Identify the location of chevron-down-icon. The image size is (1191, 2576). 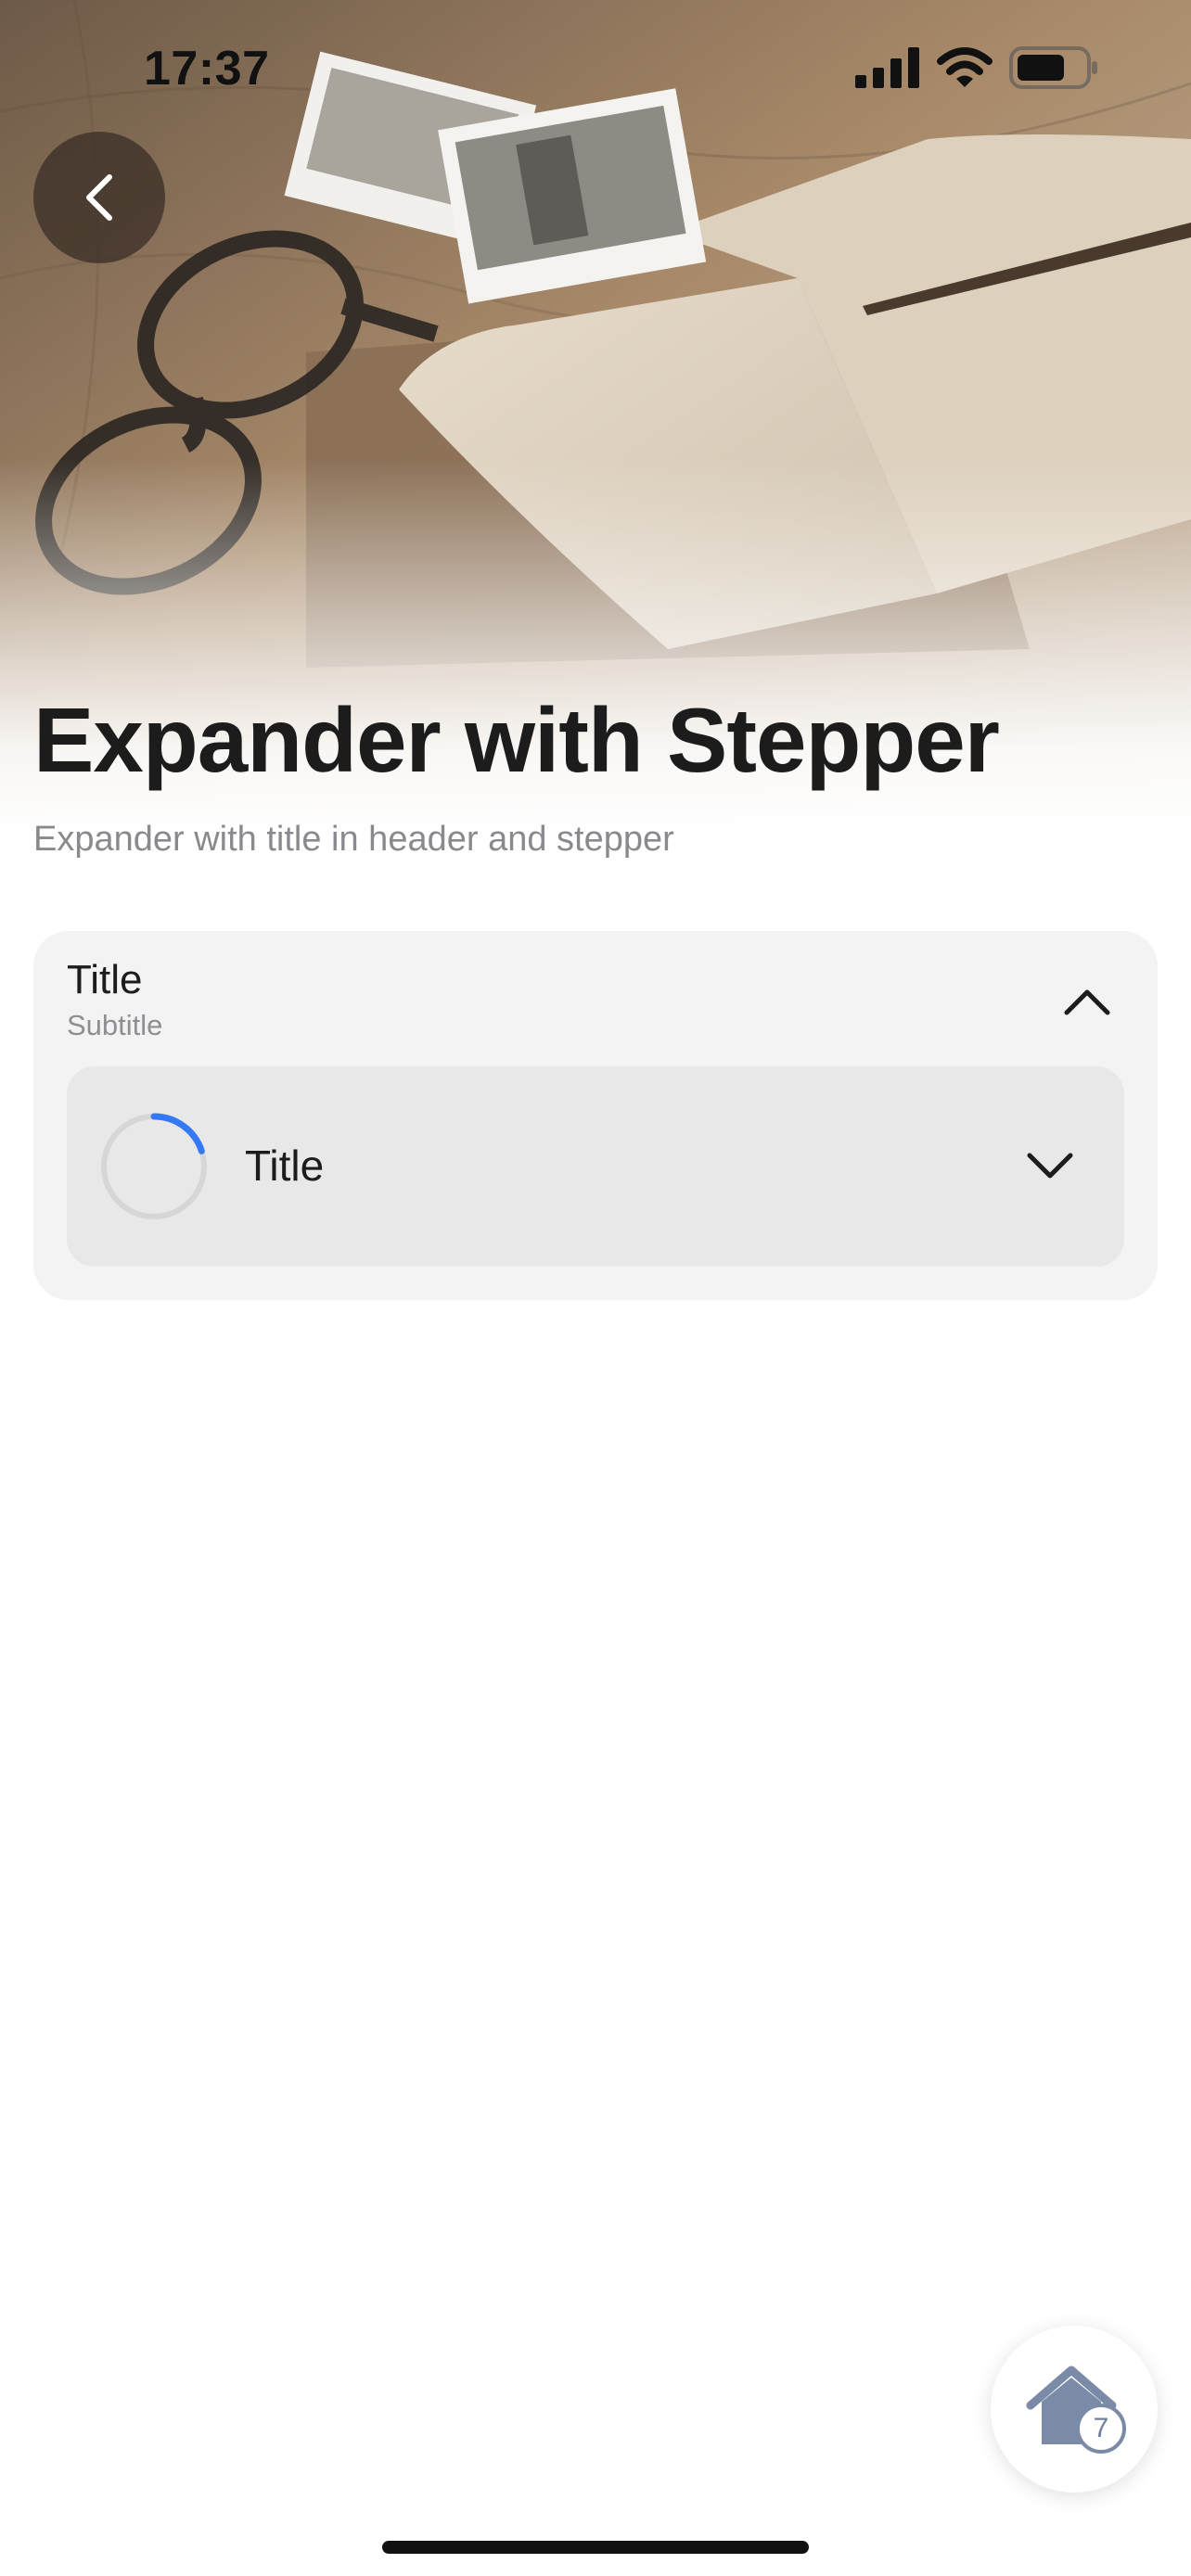
(1050, 1166).